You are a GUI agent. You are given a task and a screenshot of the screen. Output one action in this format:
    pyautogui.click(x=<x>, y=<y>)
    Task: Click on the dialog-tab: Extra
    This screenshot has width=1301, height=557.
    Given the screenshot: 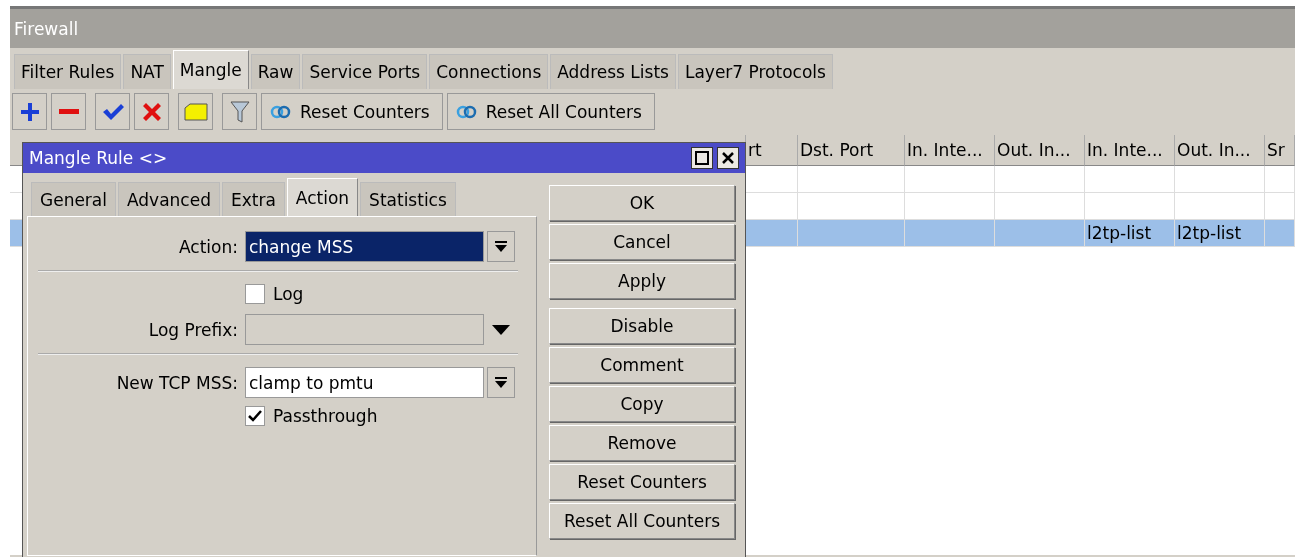 What is the action you would take?
    pyautogui.click(x=253, y=199)
    